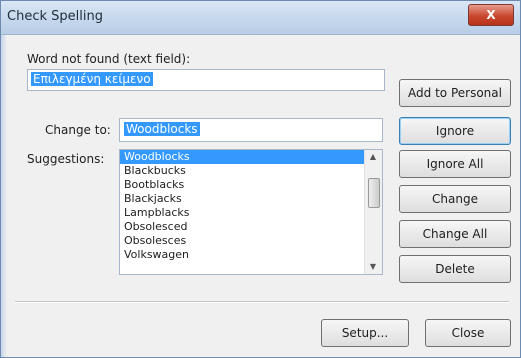  I want to click on dialog-title: Check Spelling, so click(55, 16).